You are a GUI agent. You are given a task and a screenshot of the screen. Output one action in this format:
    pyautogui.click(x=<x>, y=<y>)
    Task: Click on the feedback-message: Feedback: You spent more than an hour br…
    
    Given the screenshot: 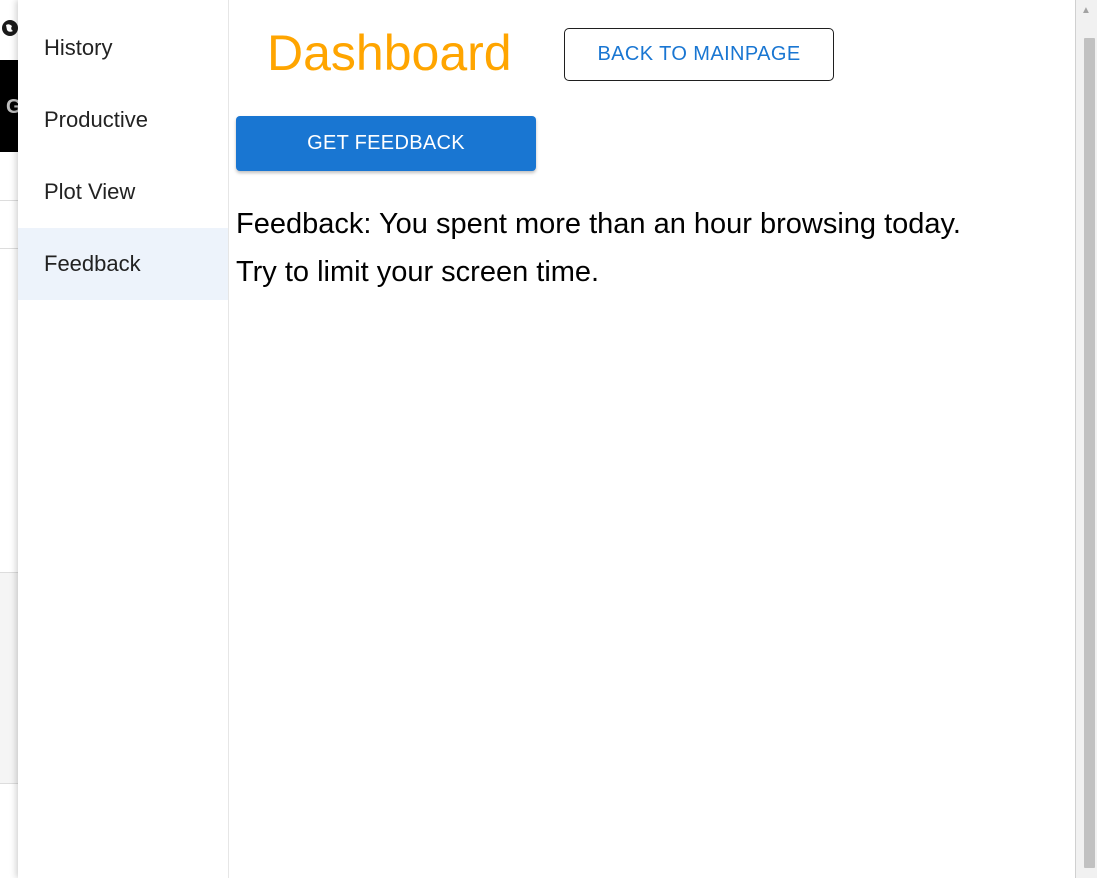 What is the action you would take?
    pyautogui.click(x=651, y=248)
    